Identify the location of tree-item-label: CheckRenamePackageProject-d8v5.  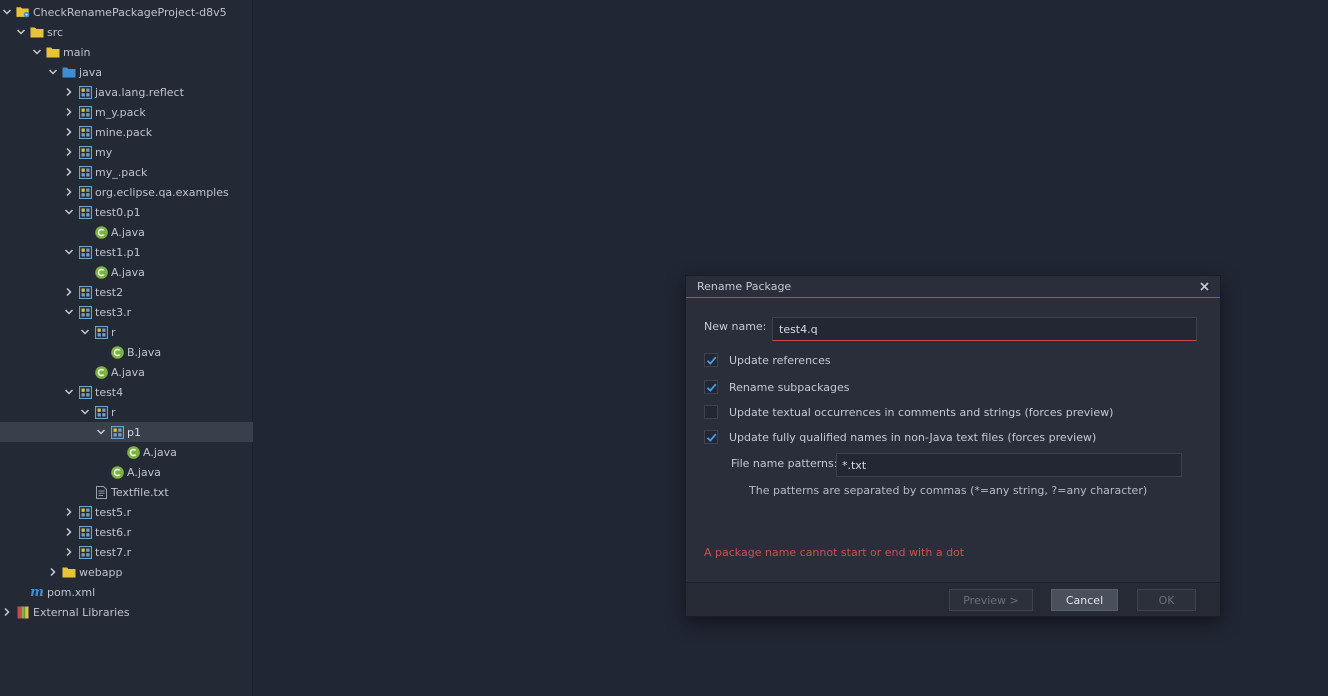
(130, 12).